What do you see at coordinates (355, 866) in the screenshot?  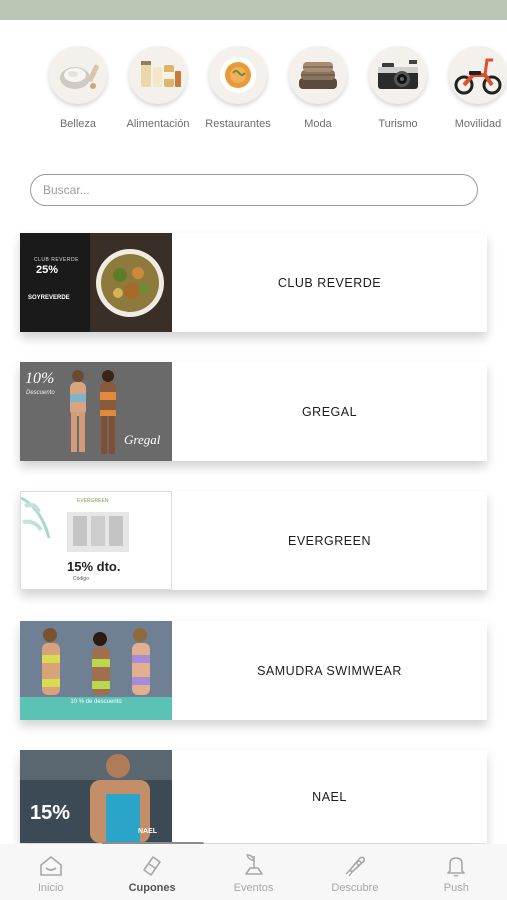 I see `rocket-icon` at bounding box center [355, 866].